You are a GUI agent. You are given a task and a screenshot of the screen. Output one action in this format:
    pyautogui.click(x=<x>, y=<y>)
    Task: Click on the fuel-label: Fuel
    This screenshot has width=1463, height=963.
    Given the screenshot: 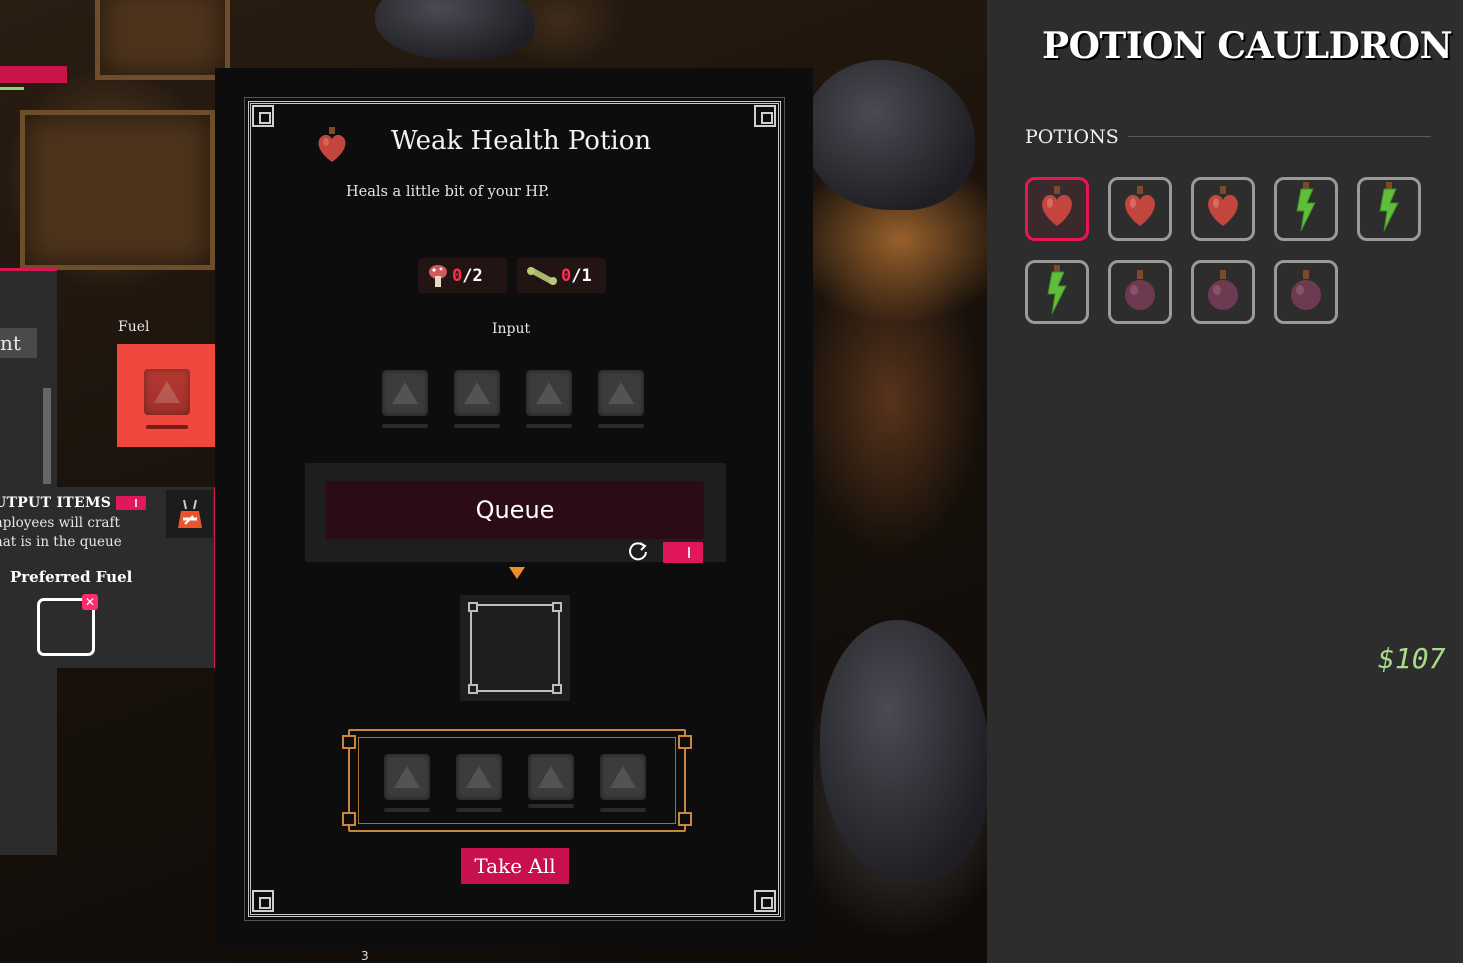 What is the action you would take?
    pyautogui.click(x=134, y=327)
    